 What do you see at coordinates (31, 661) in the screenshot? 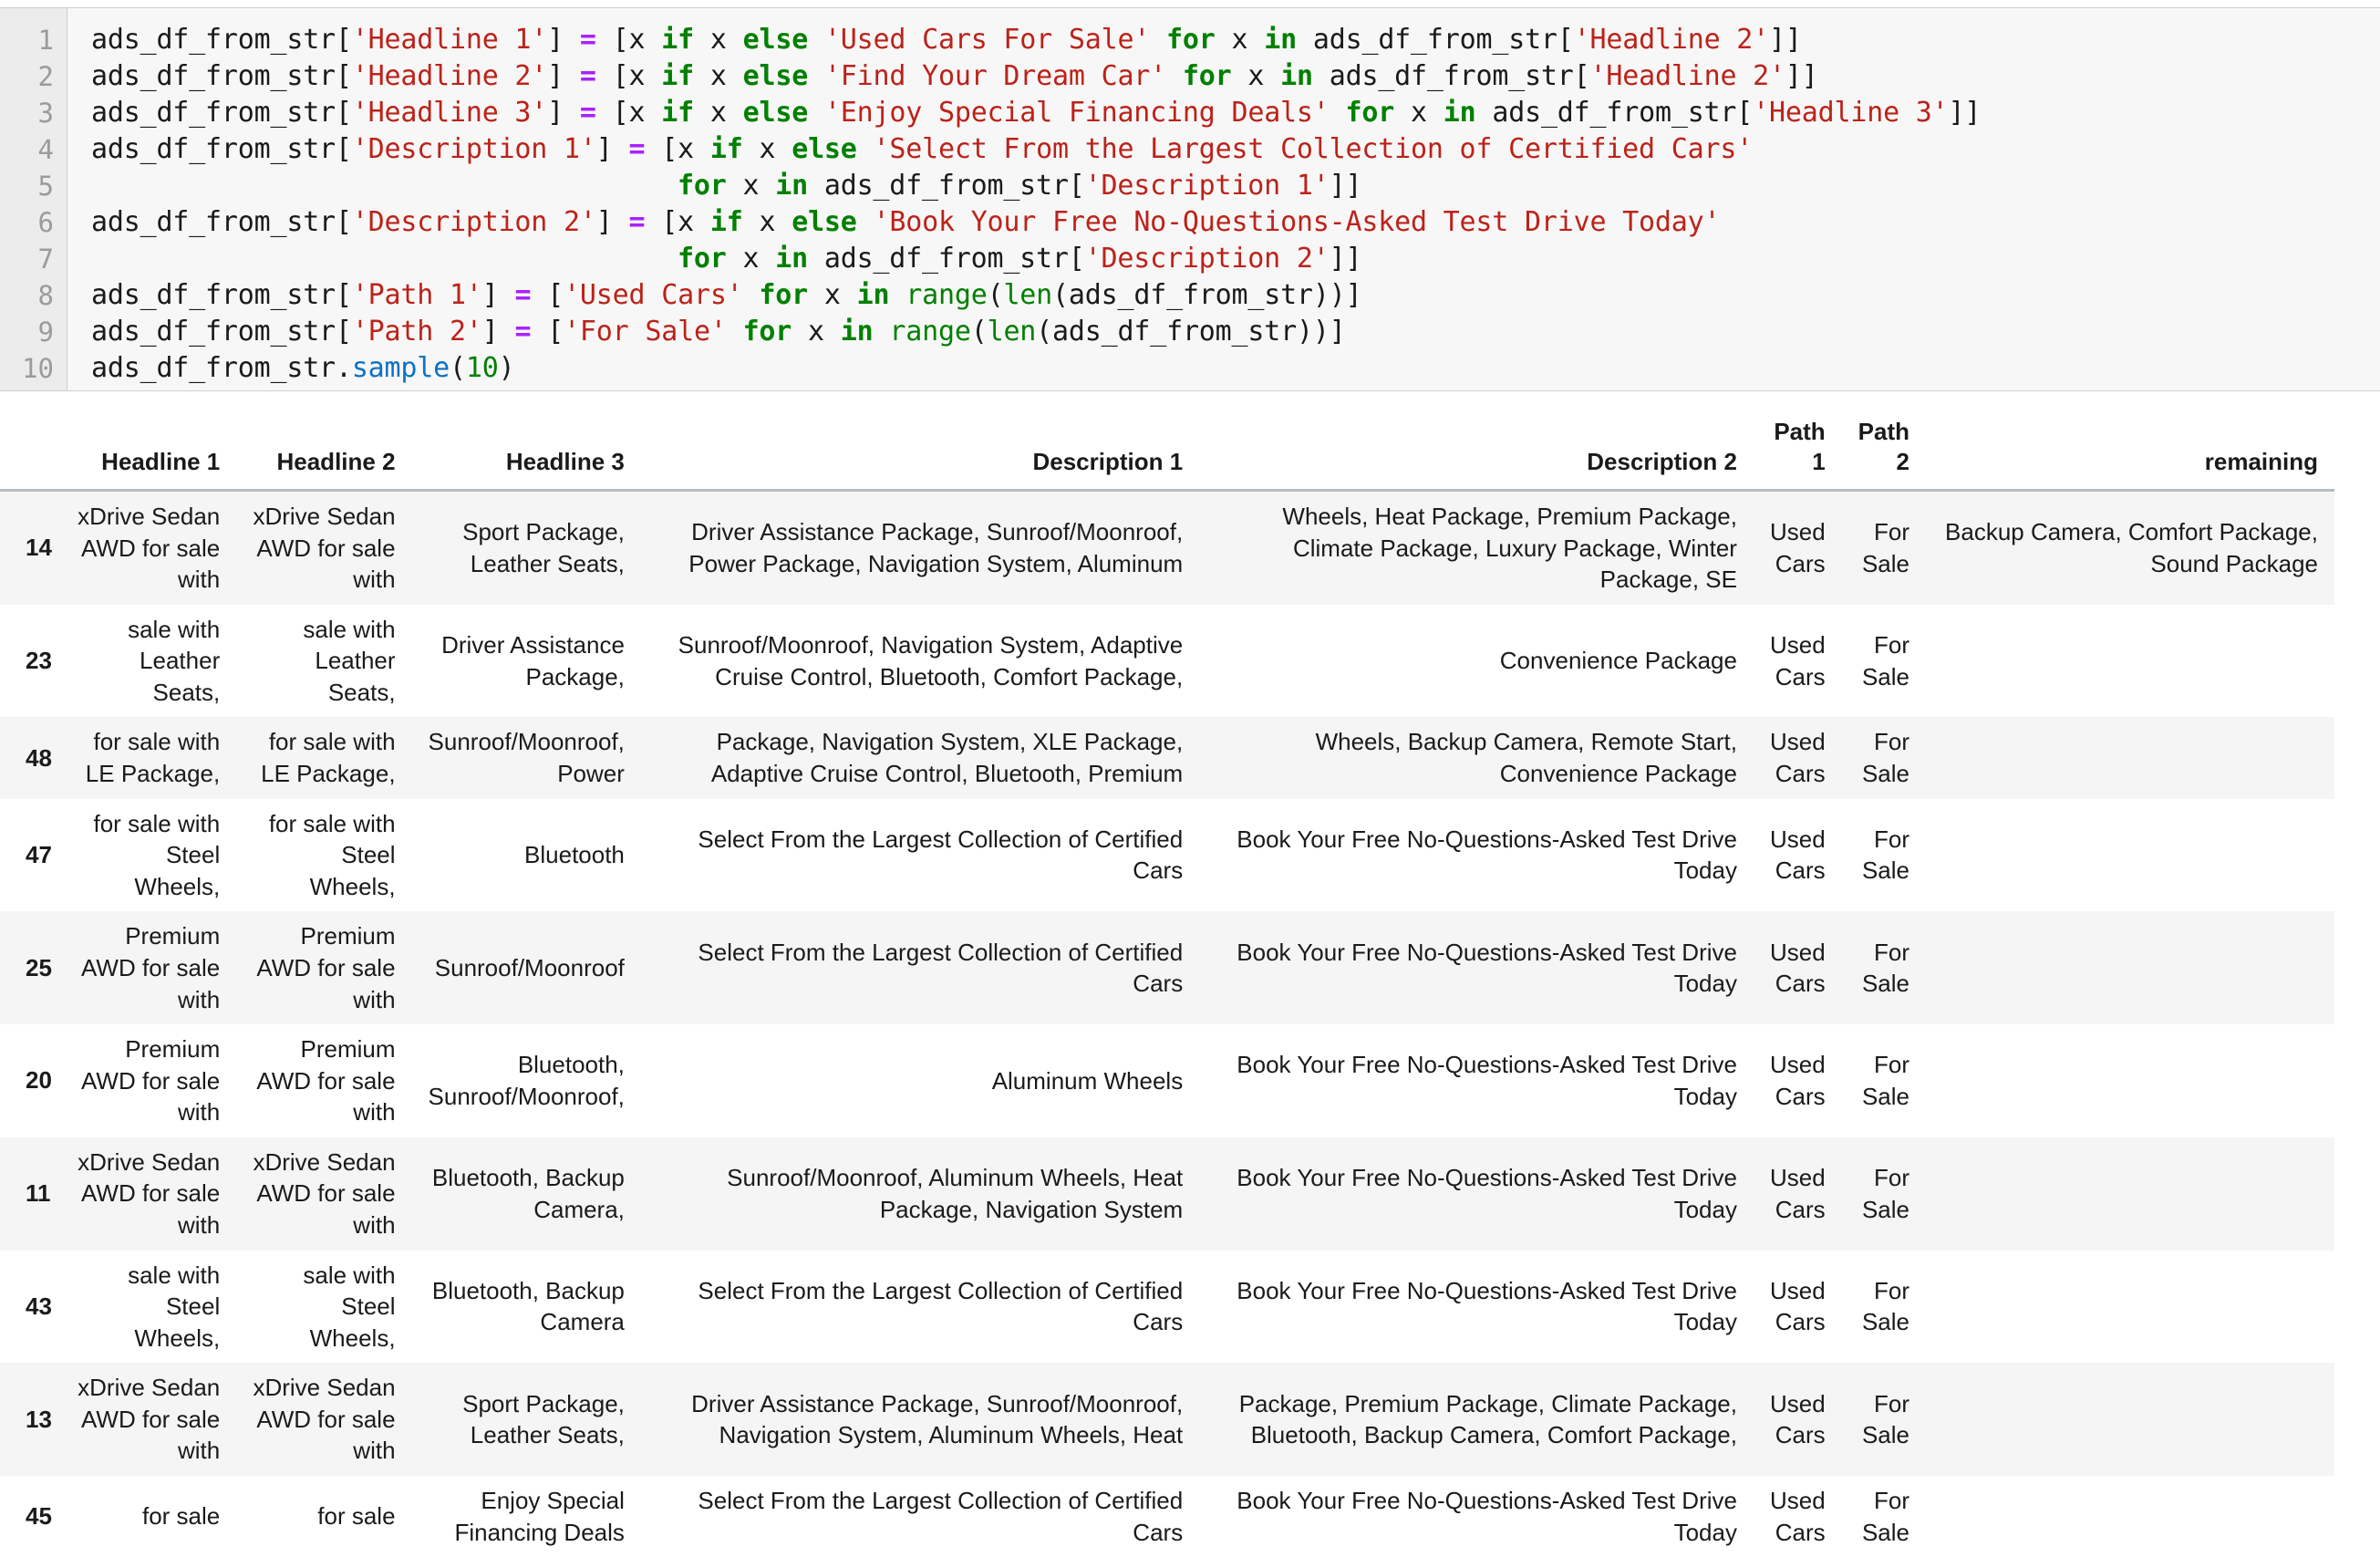
I see `row-index-label: 23` at bounding box center [31, 661].